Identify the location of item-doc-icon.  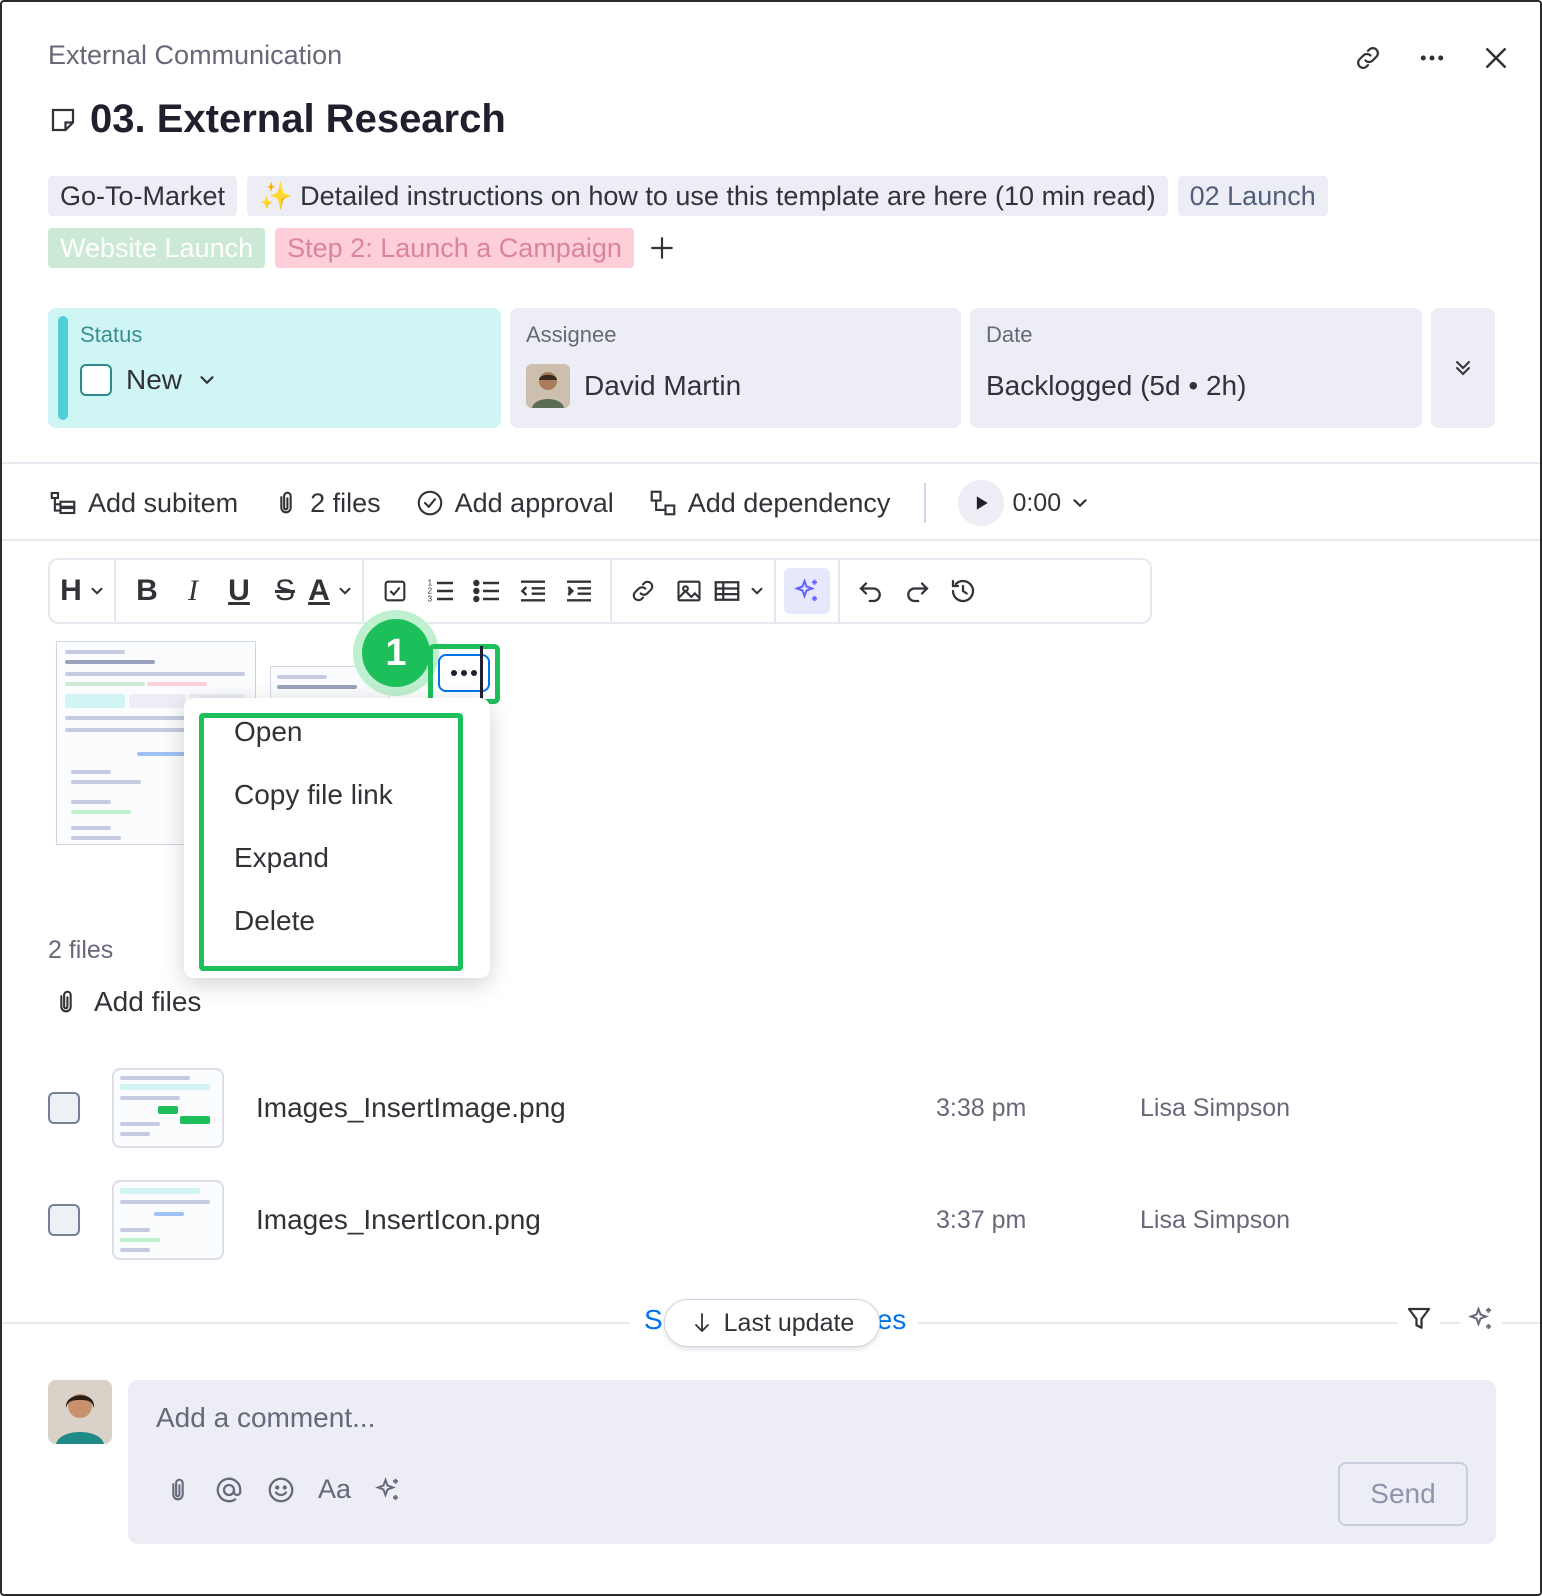
(63, 120).